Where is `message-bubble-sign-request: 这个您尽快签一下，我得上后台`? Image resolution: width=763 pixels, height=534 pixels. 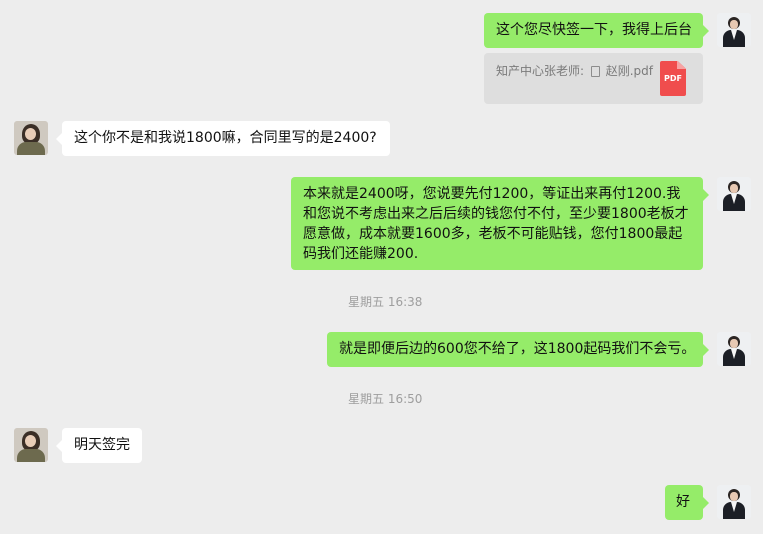 message-bubble-sign-request: 这个您尽快签一下，我得上后台 is located at coordinates (596, 30).